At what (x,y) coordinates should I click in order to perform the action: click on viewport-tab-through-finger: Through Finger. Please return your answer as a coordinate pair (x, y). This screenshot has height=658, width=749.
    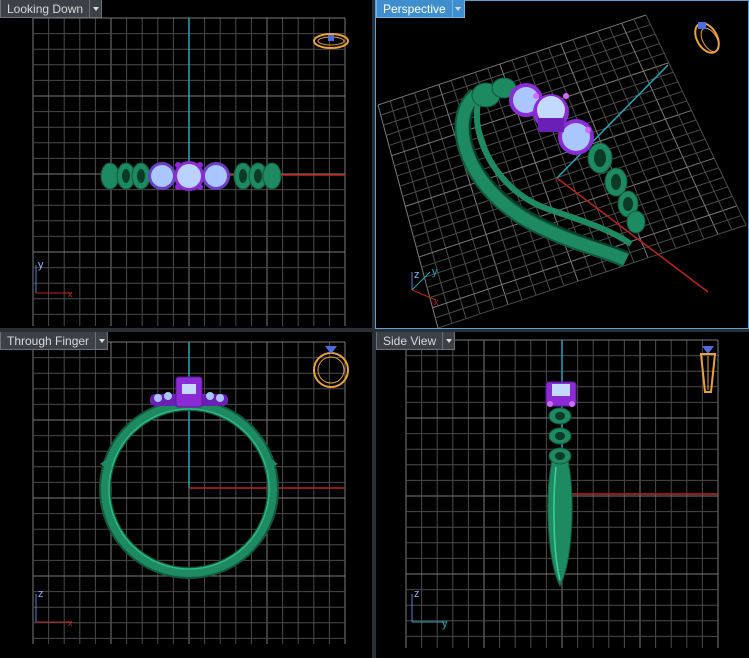
    Looking at the image, I should click on (54, 341).